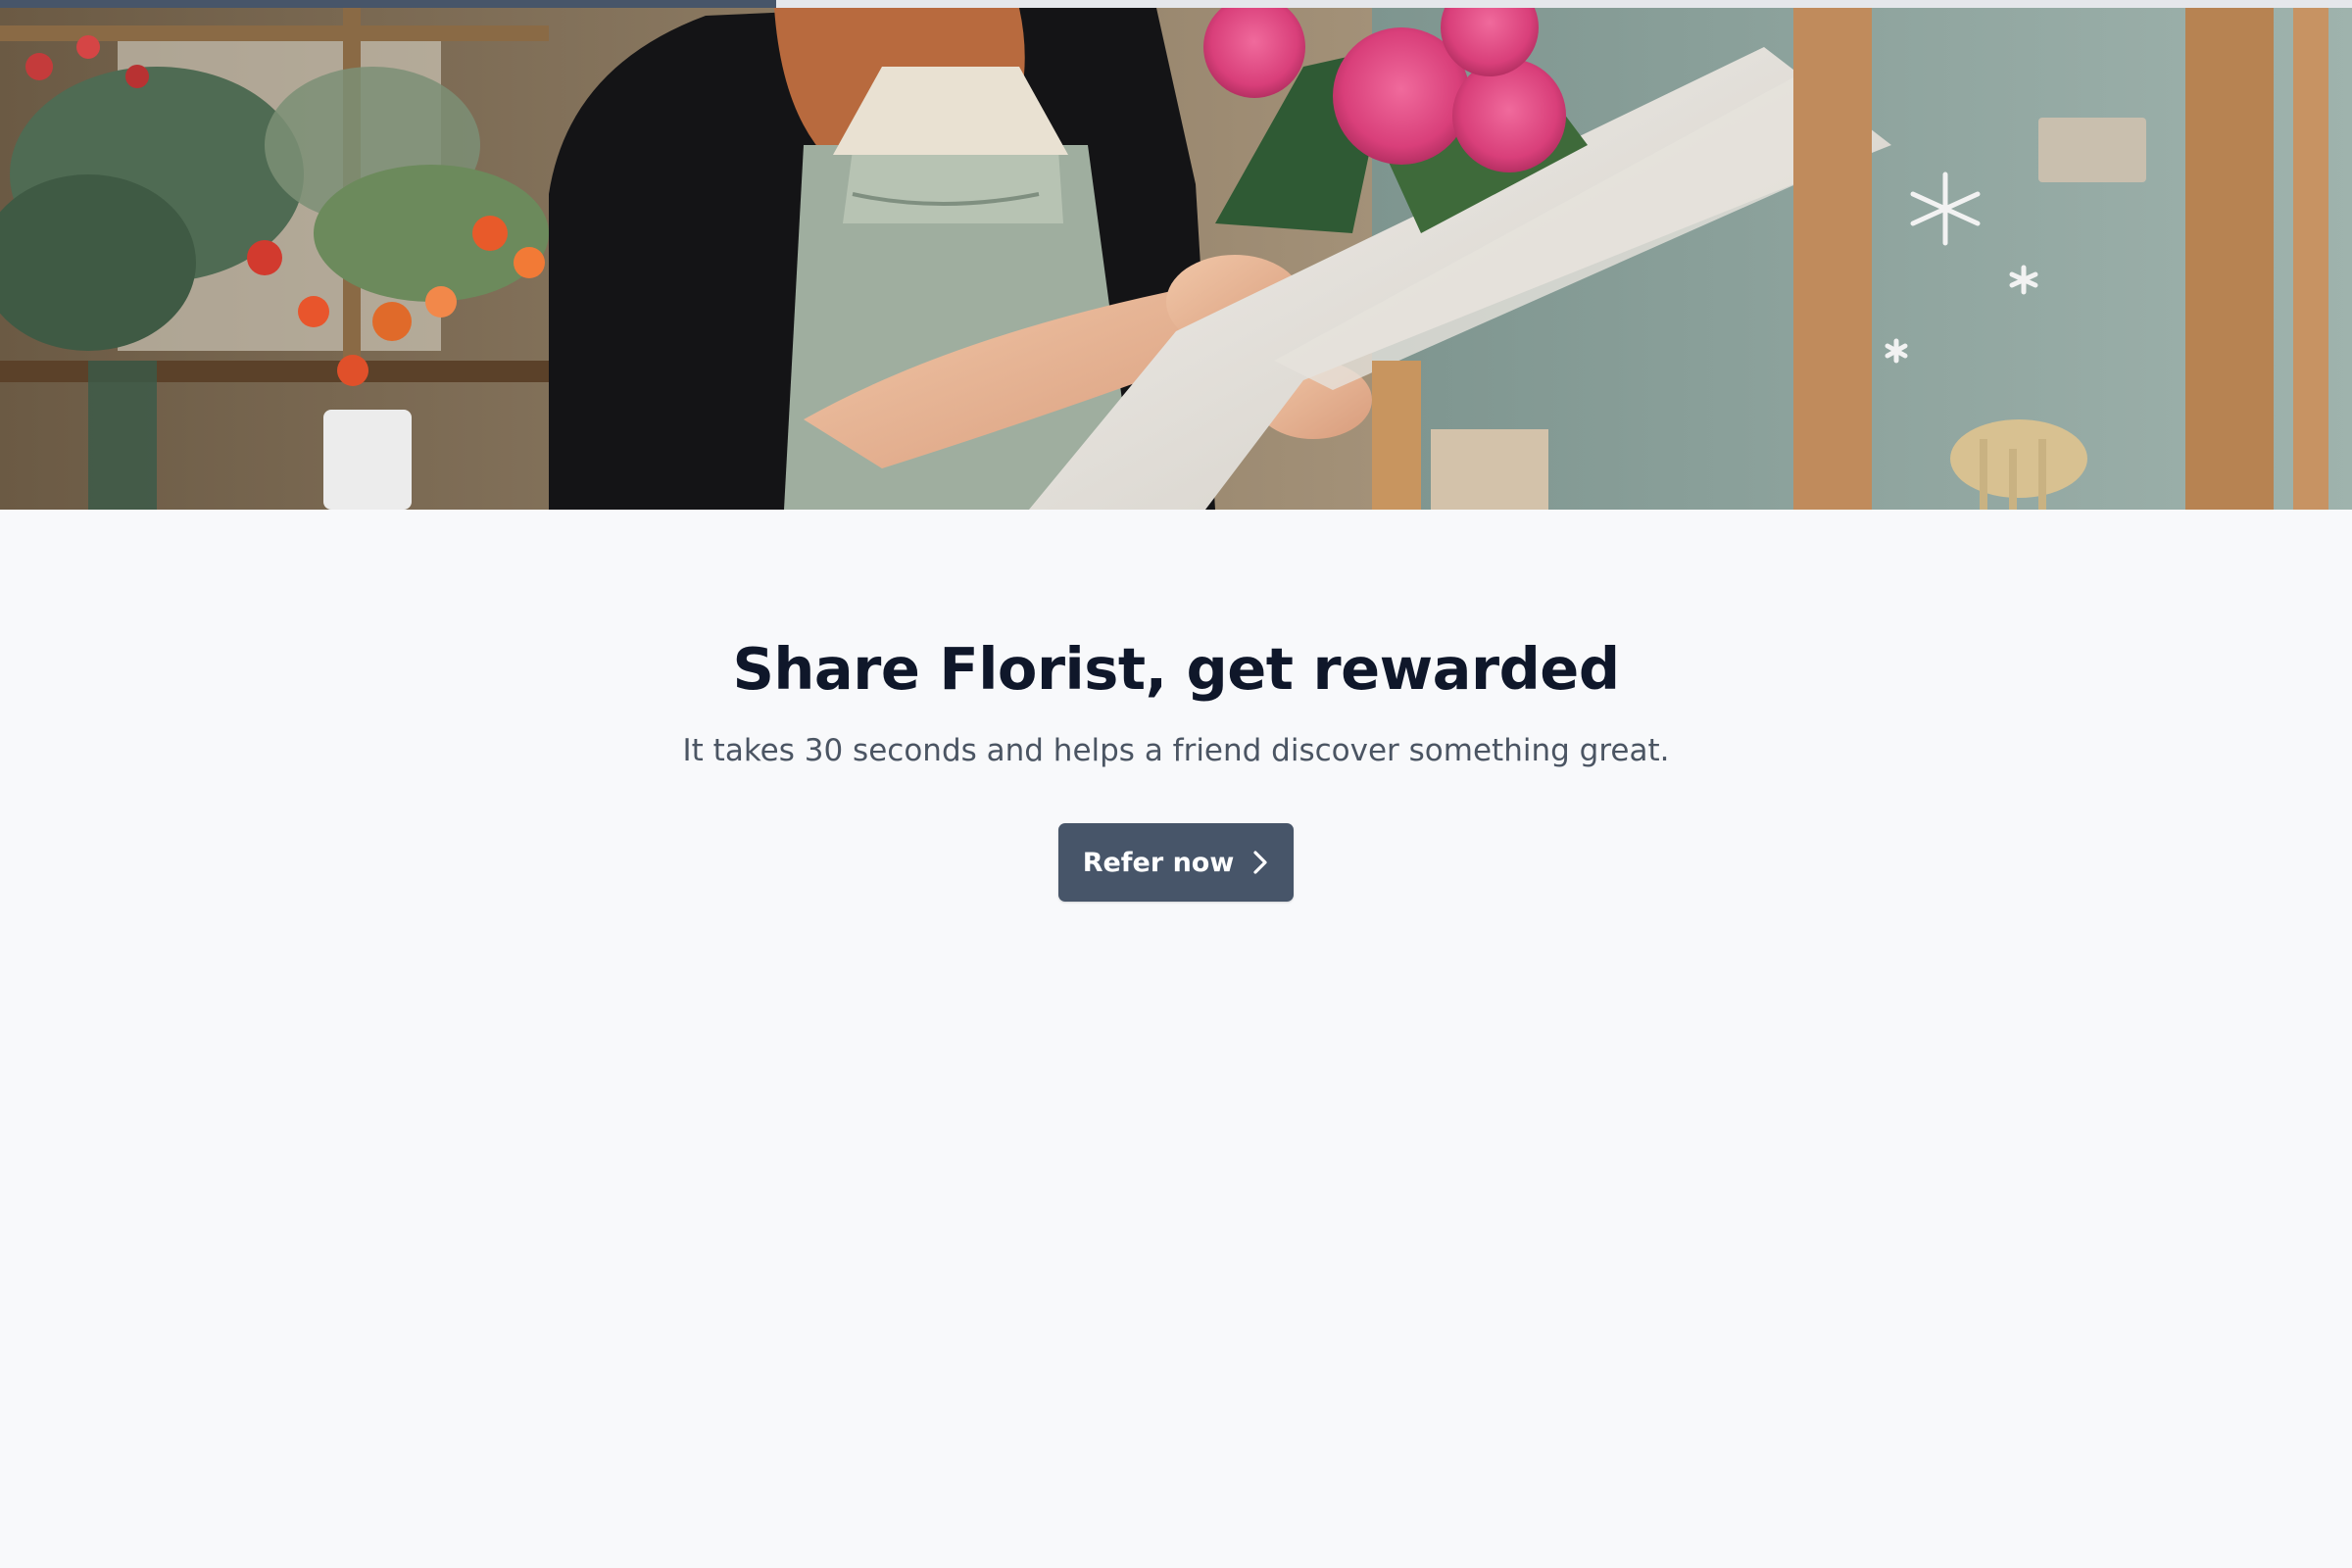  Describe the element at coordinates (1158, 862) in the screenshot. I see `refer-now-label: Refer now` at that location.